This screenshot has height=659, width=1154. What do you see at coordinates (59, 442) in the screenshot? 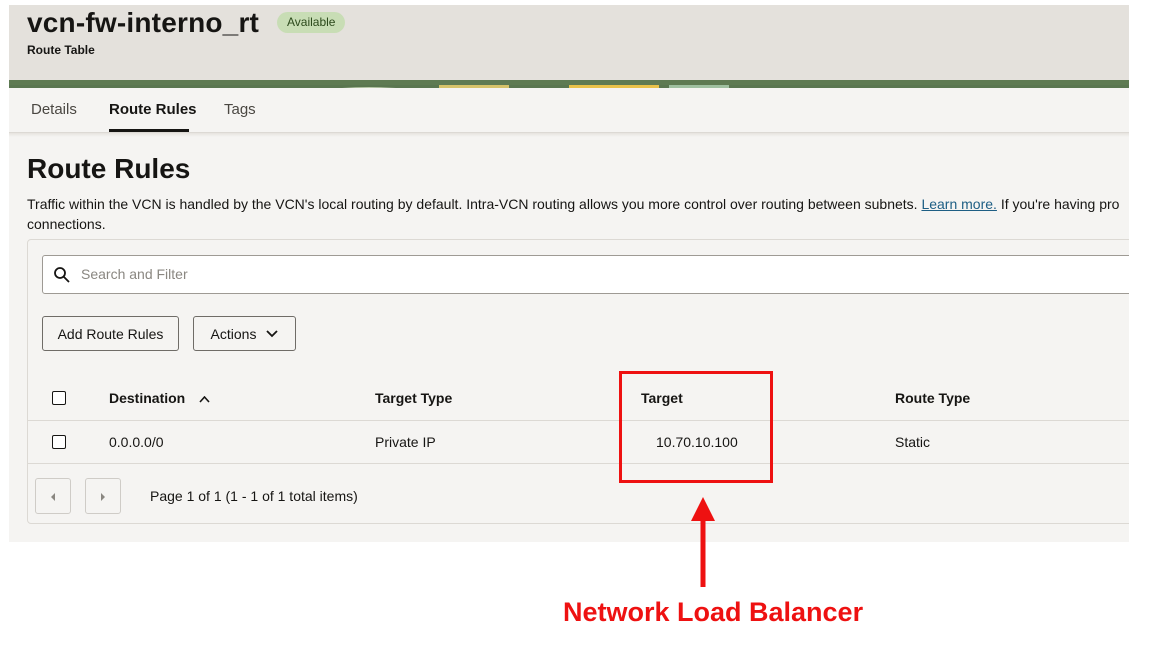
I see `row-checkbox` at bounding box center [59, 442].